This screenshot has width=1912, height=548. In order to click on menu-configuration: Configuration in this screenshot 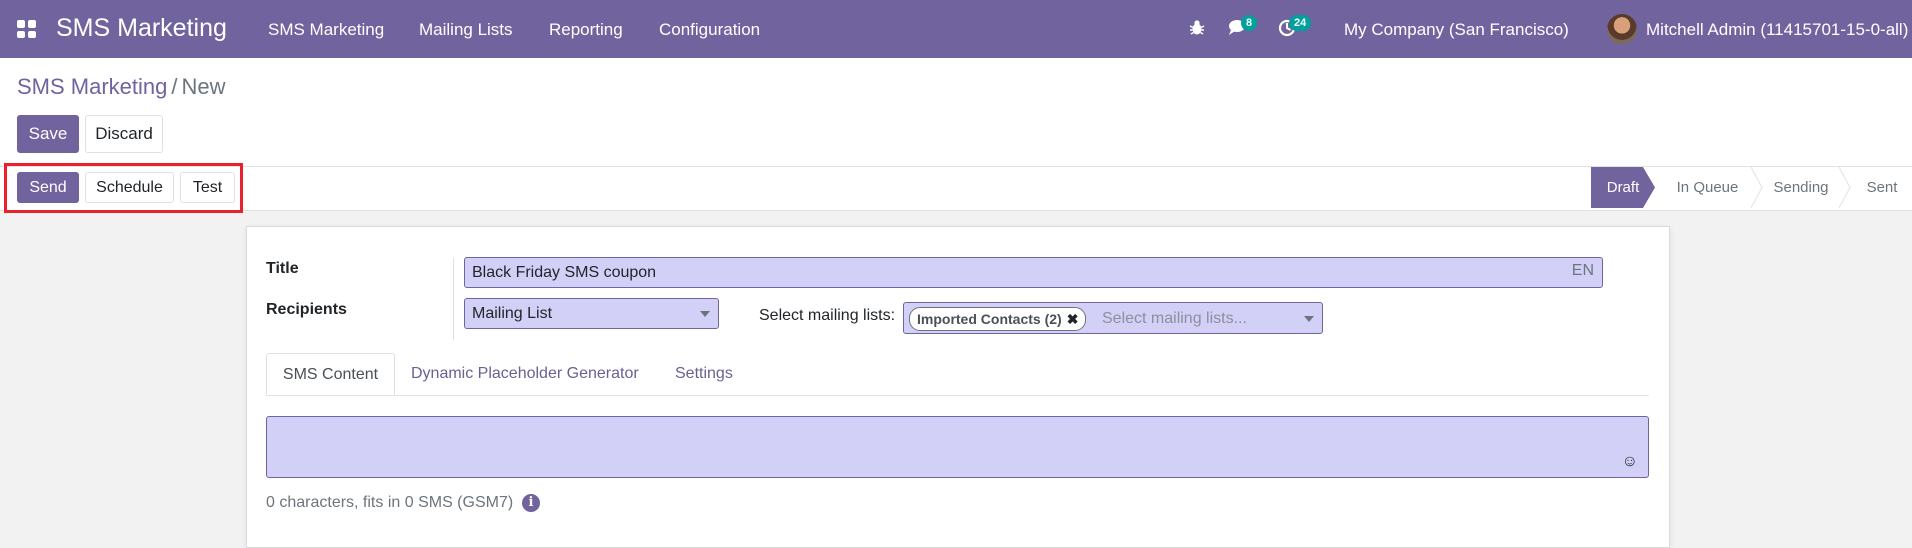, I will do `click(709, 30)`.